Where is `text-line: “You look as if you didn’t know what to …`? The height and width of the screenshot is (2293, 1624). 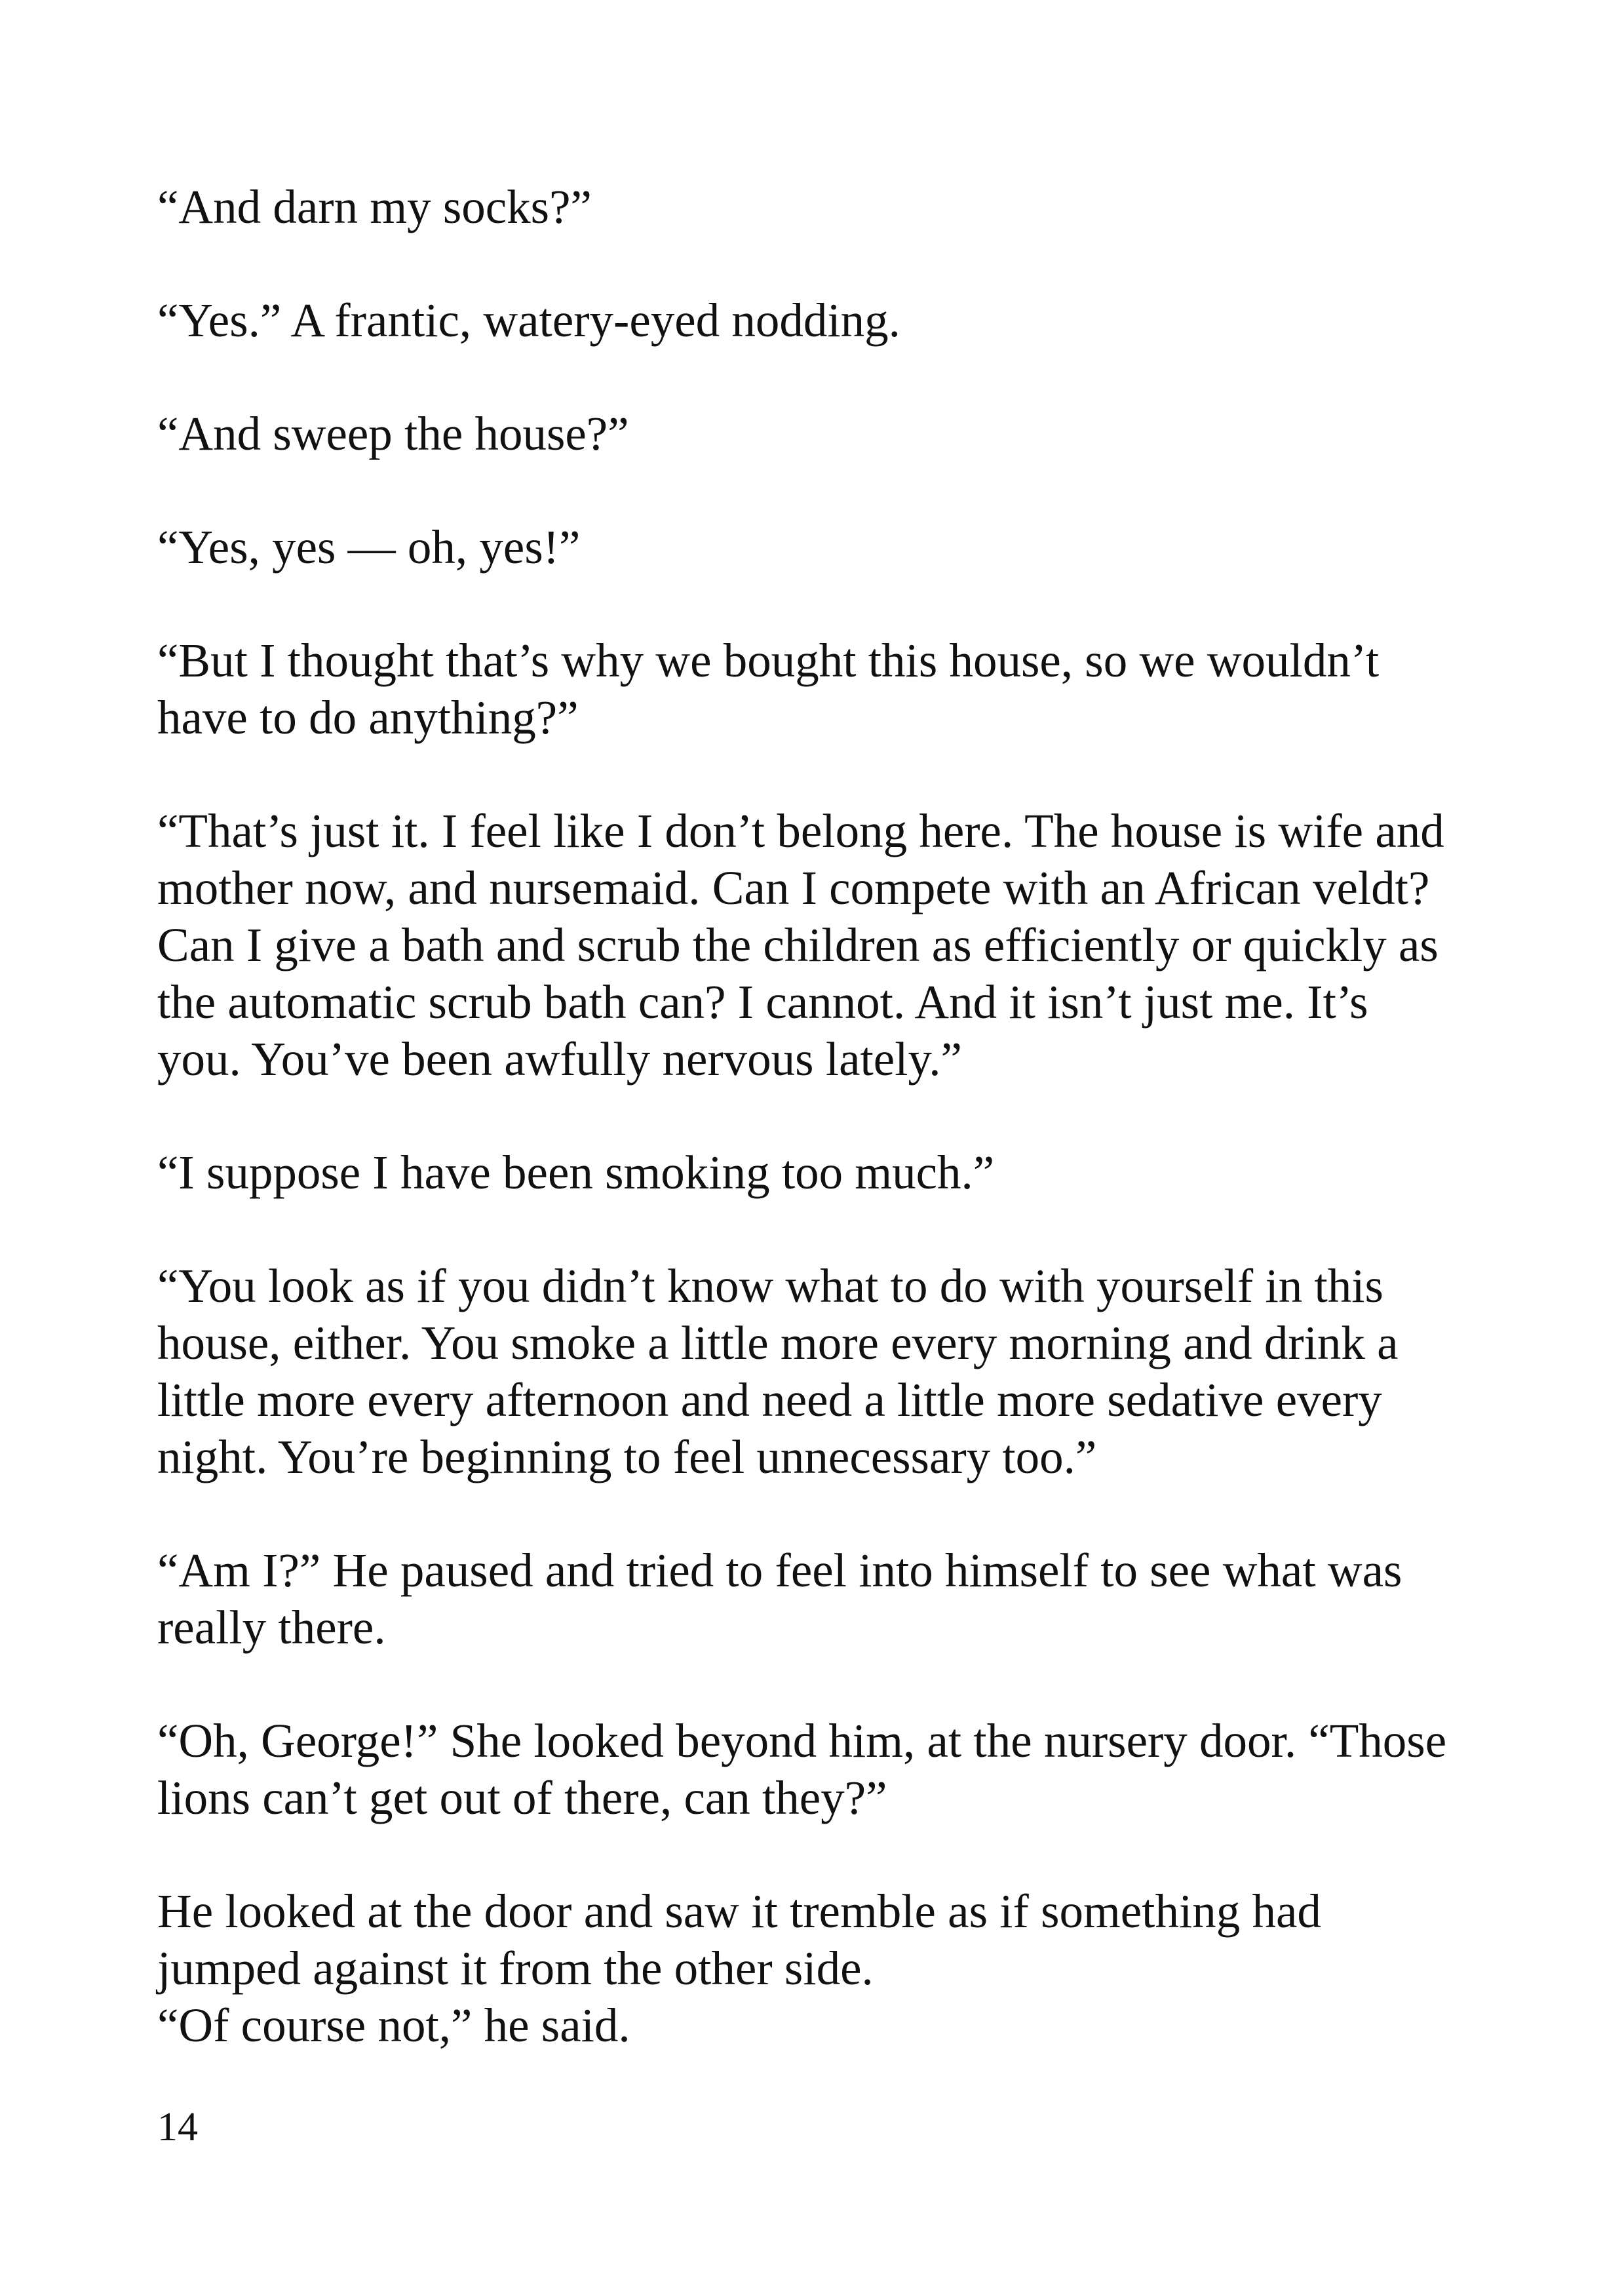
text-line: “You look as if you didn’t know what to … is located at coordinates (770, 1285).